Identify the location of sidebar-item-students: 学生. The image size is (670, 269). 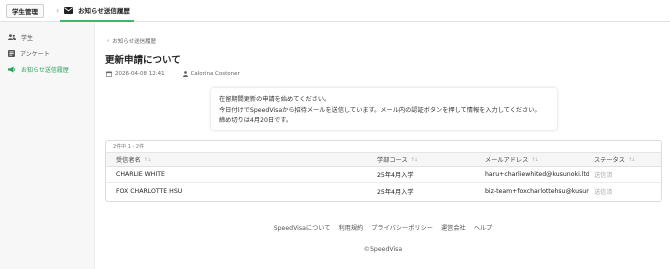
(47, 37).